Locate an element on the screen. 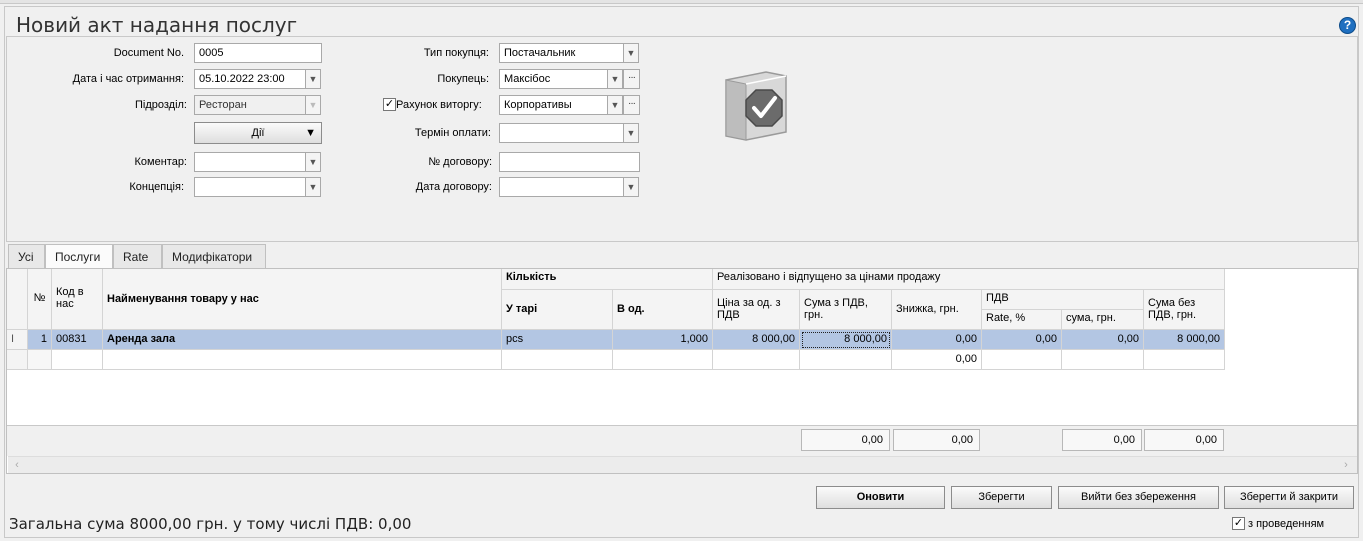 This screenshot has width=1363, height=541. quantity-group-header: Кількість is located at coordinates (607, 279).